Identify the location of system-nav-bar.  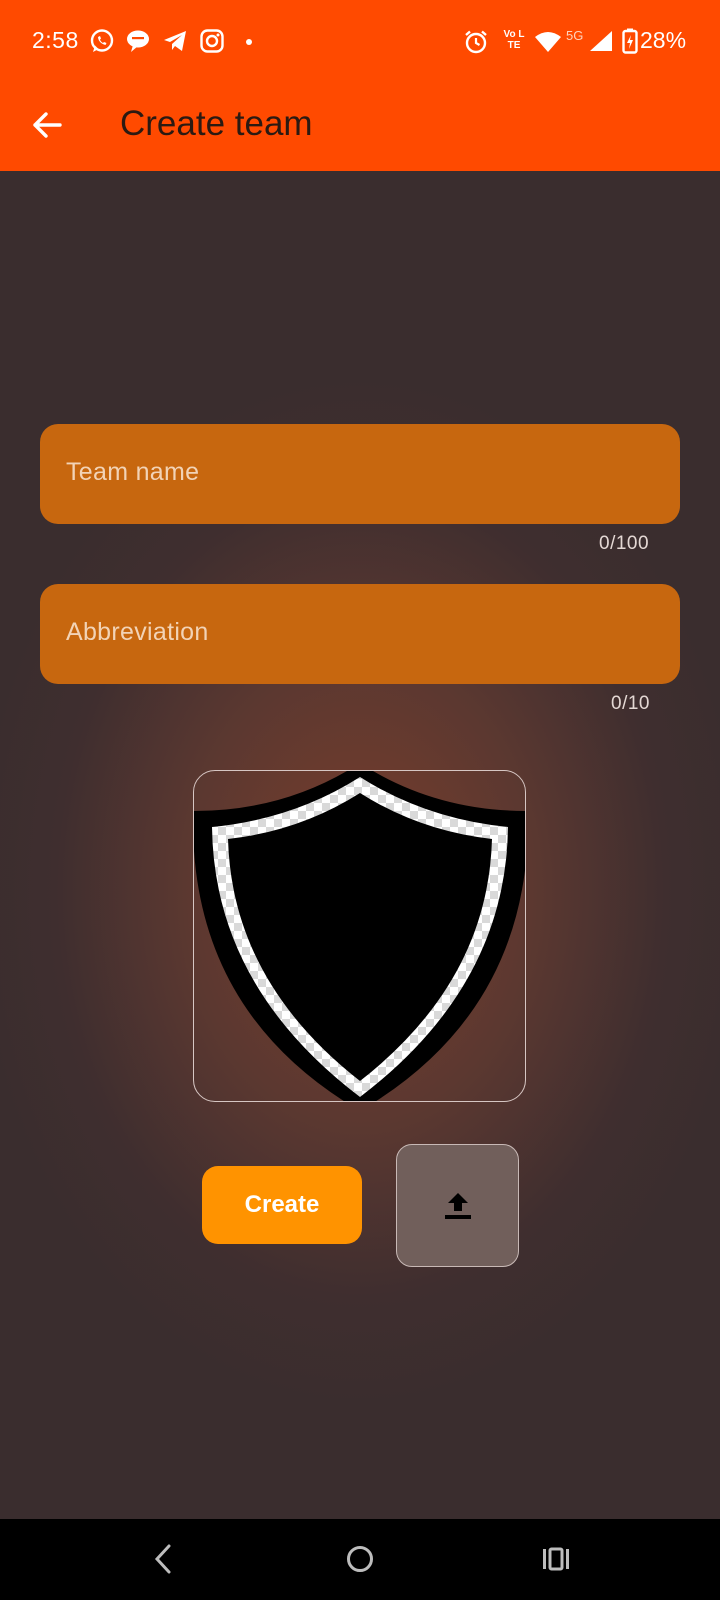
(360, 1559).